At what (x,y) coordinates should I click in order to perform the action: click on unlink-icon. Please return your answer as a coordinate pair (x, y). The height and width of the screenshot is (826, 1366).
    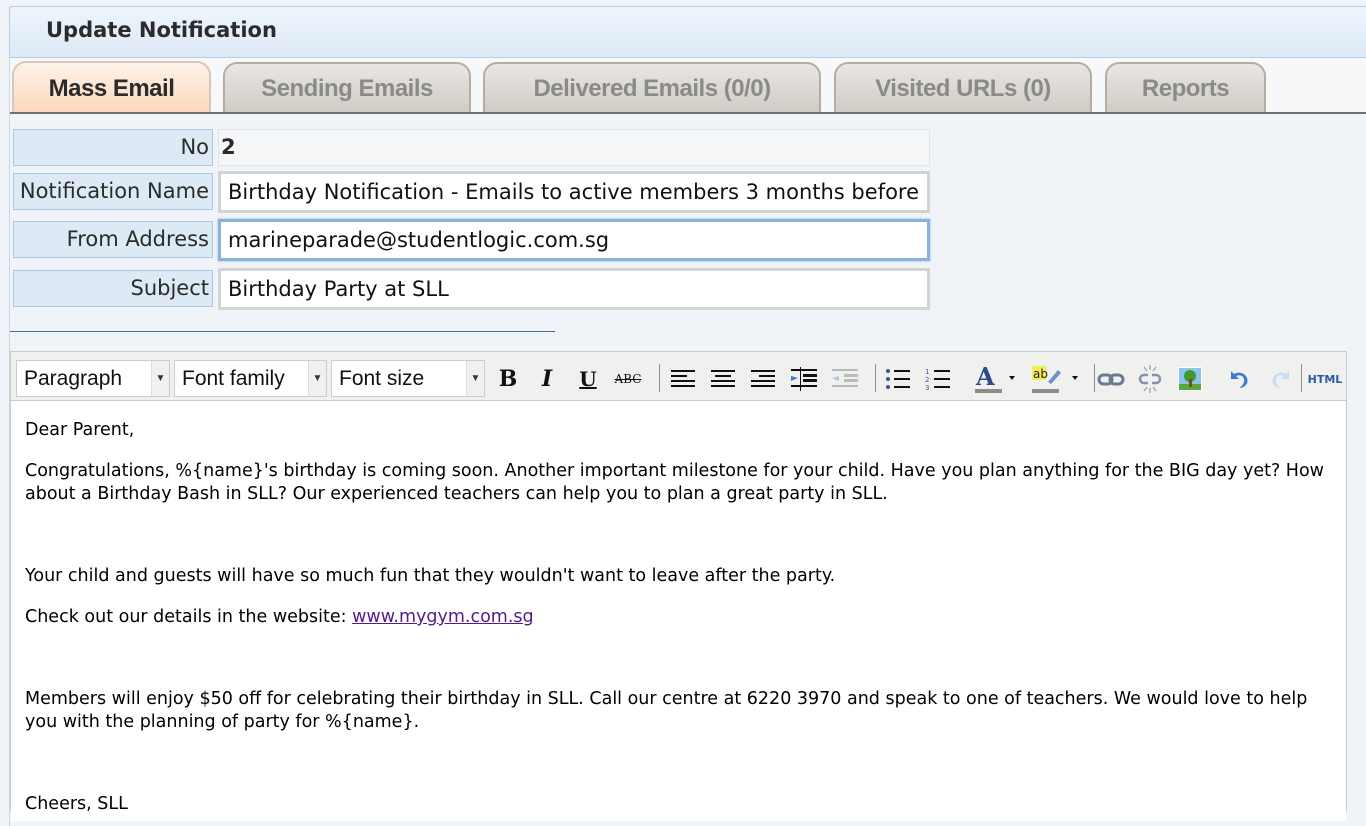
    Looking at the image, I should click on (1150, 379).